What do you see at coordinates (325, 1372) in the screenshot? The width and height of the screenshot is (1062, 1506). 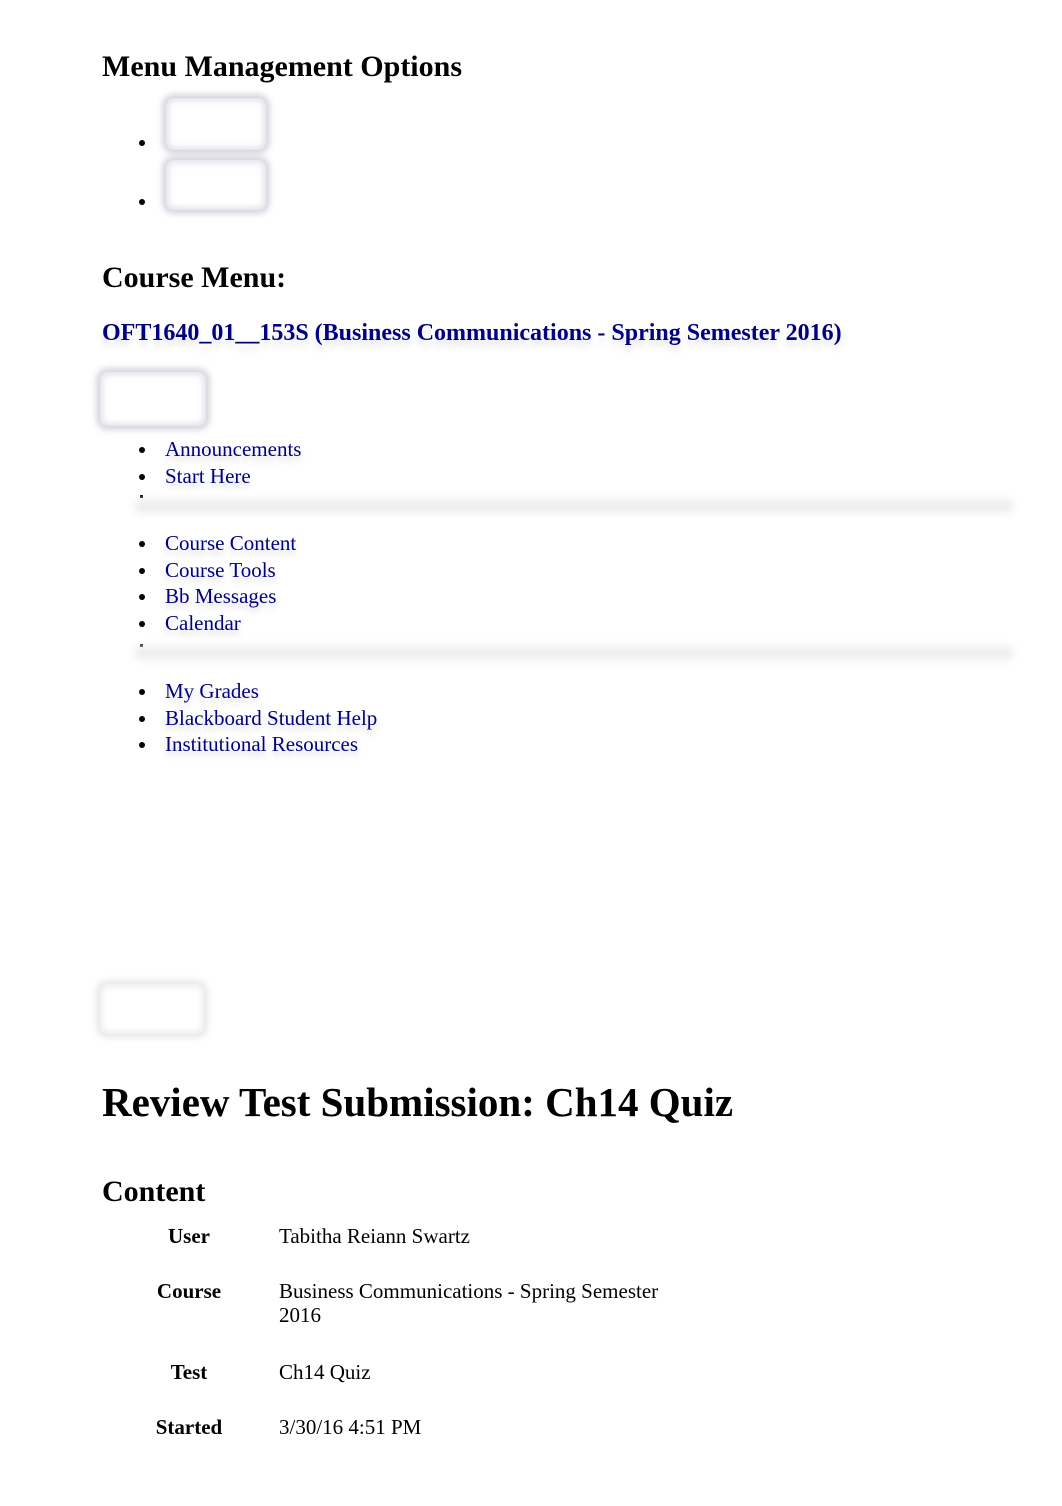 I see `detail-value-test: Ch14 Quiz` at bounding box center [325, 1372].